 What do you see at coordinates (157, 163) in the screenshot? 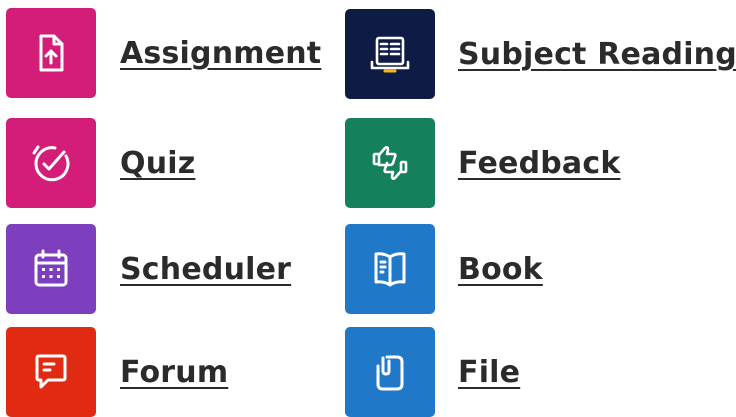
I see `quiz-label: Quiz` at bounding box center [157, 163].